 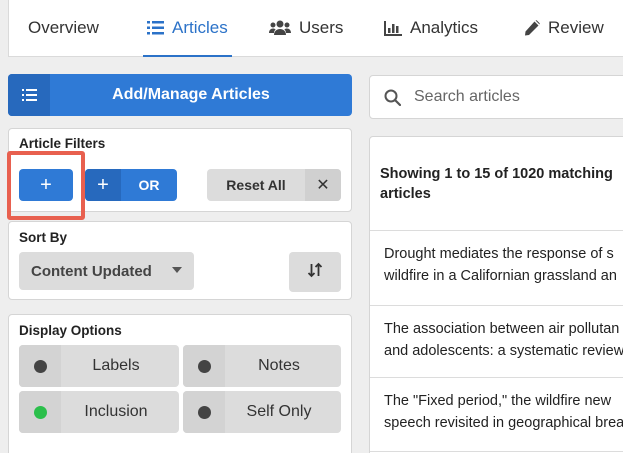 What do you see at coordinates (91, 271) in the screenshot?
I see `sort-selected-label: Content Updated` at bounding box center [91, 271].